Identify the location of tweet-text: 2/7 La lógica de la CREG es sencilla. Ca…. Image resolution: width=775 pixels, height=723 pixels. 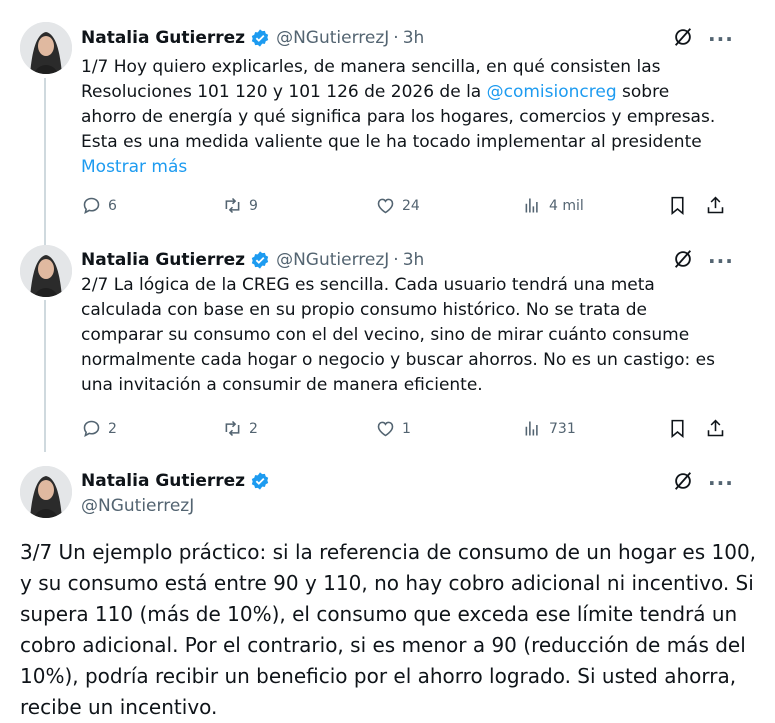
(398, 335).